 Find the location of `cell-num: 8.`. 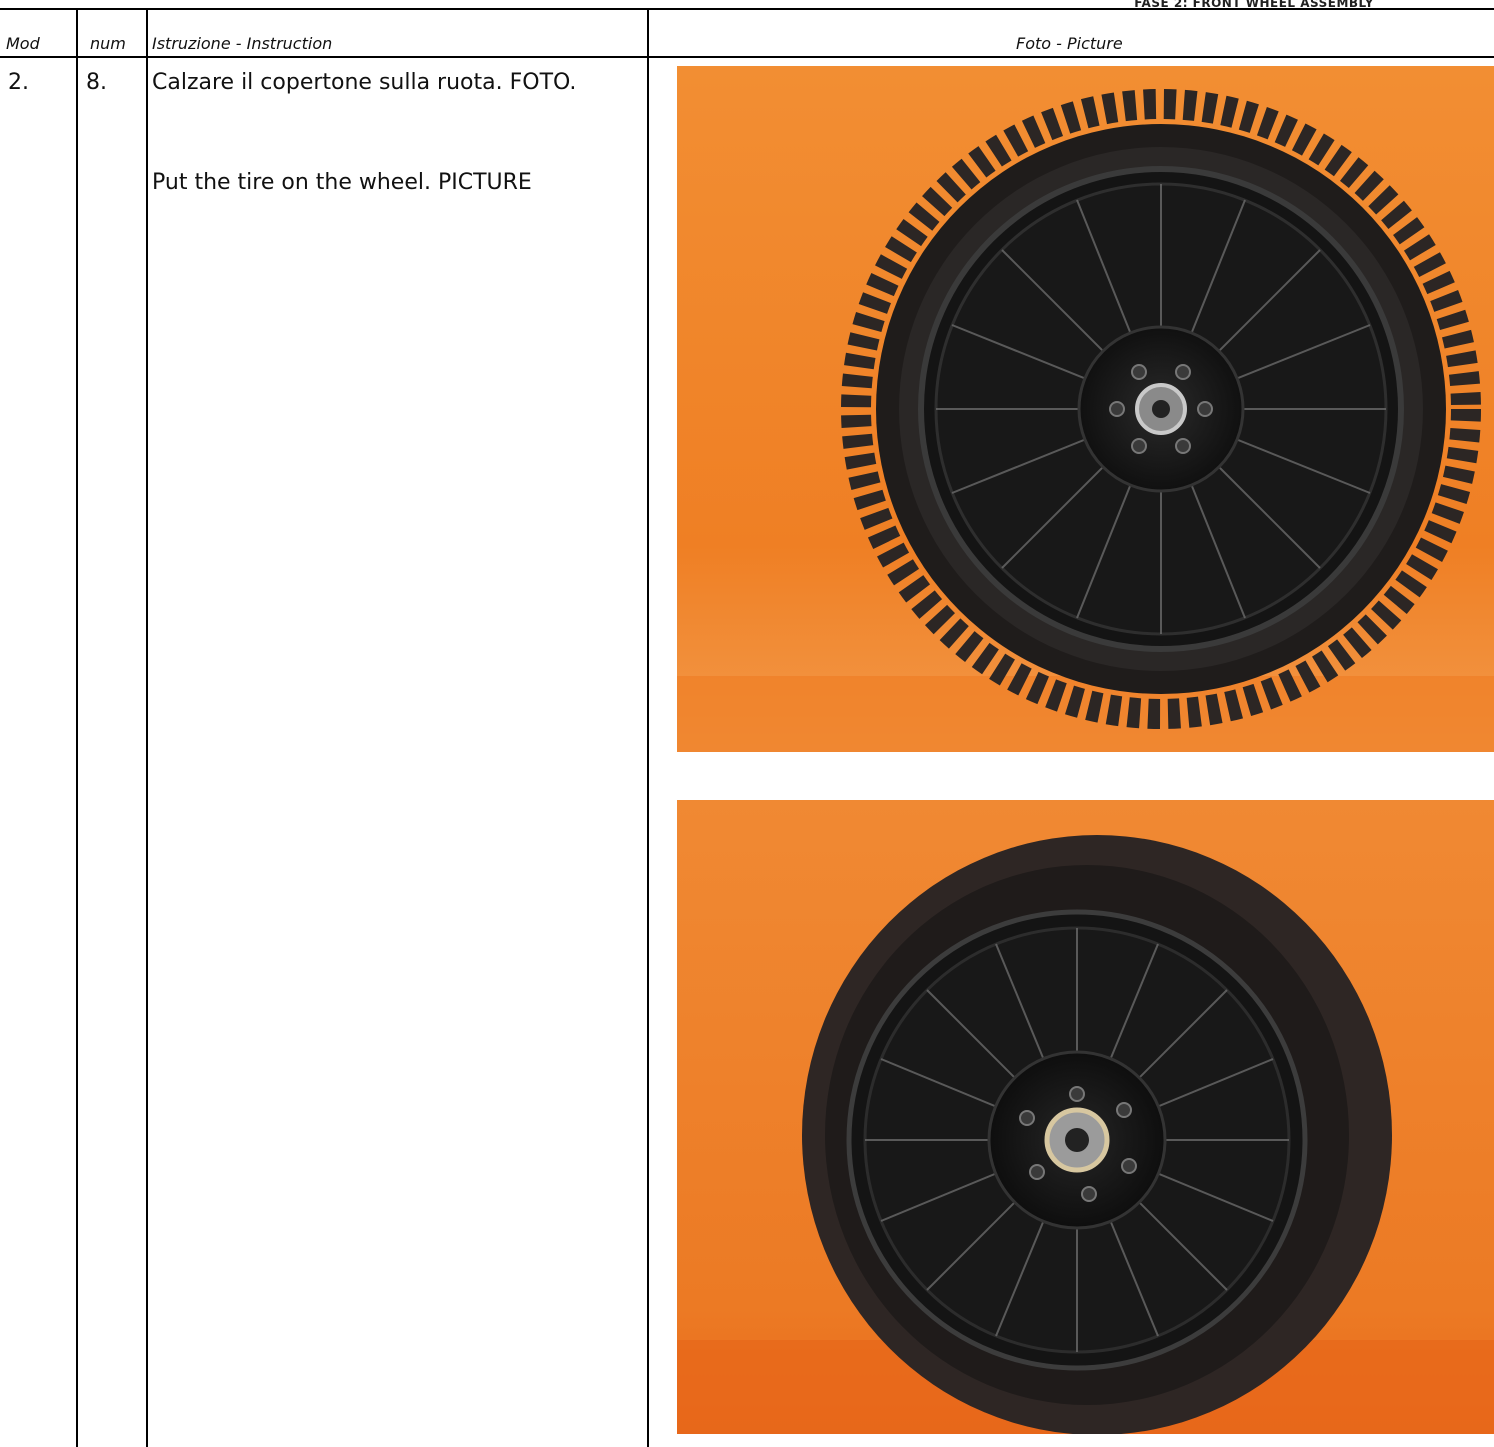

cell-num: 8. is located at coordinates (96, 82).